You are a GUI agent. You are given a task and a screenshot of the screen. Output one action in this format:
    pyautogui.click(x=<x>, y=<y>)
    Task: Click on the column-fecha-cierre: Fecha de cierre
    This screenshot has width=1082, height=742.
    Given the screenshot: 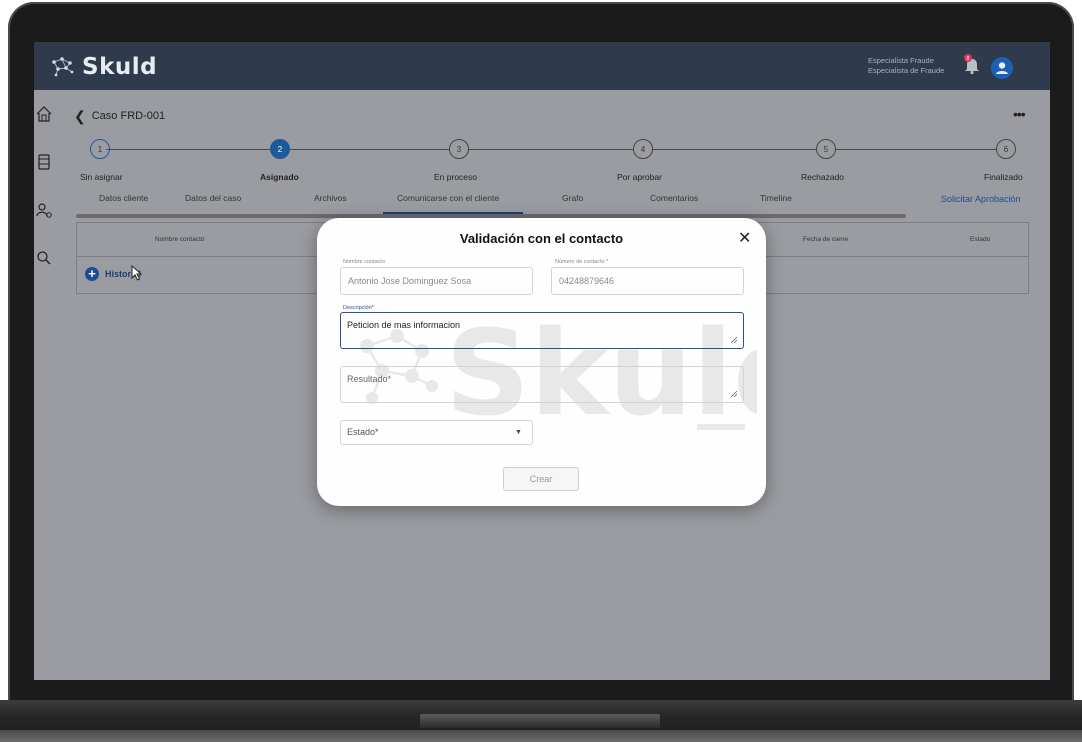 What is the action you would take?
    pyautogui.click(x=826, y=239)
    